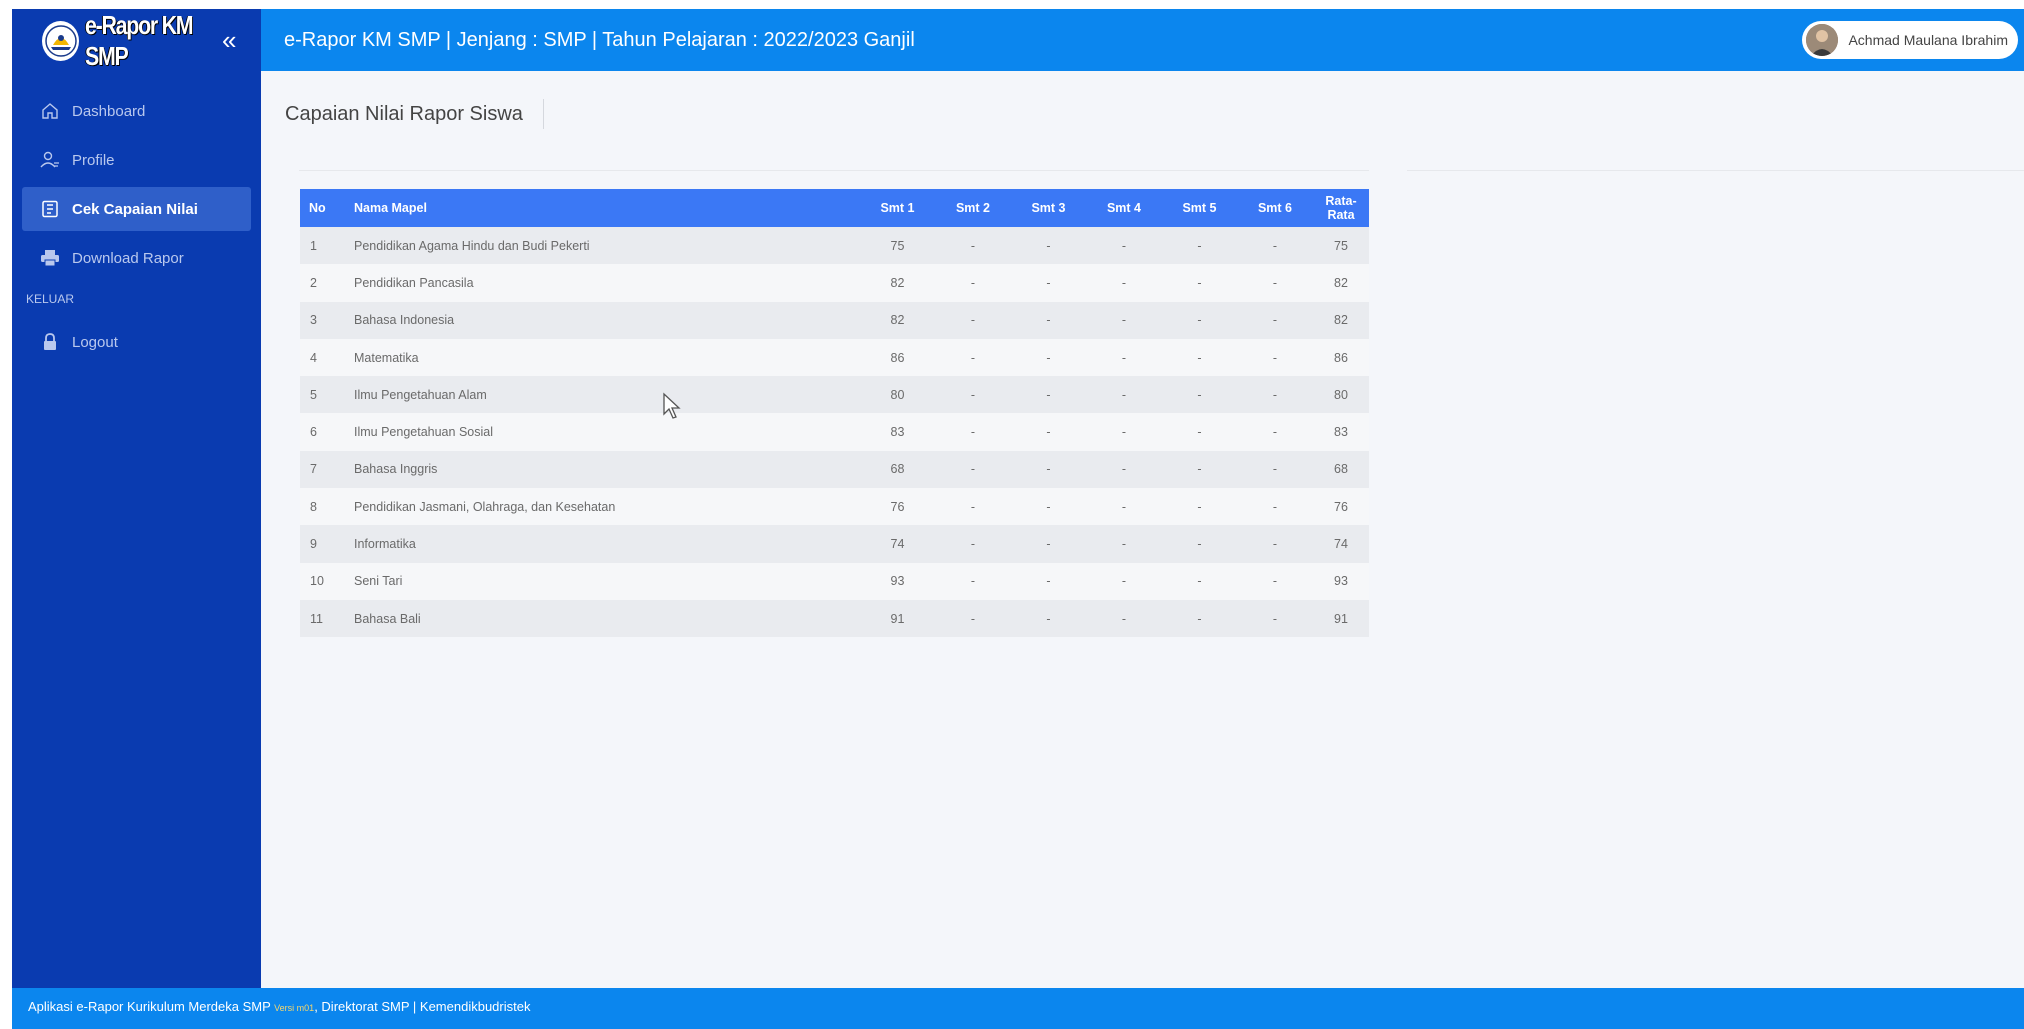 The height and width of the screenshot is (1029, 2024). What do you see at coordinates (1341, 245) in the screenshot?
I see `cell-rata-rata: 75` at bounding box center [1341, 245].